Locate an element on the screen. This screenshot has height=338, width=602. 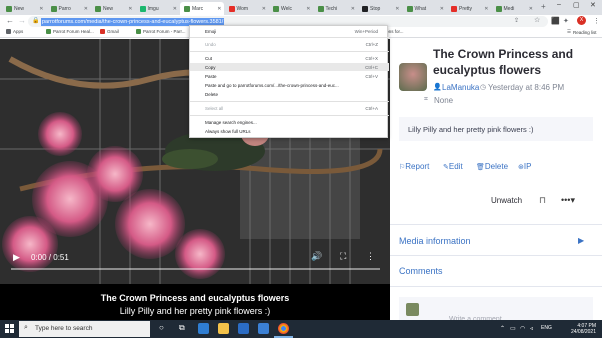
menu-item-label: Always show full URLs is located at coordinates (228, 131).